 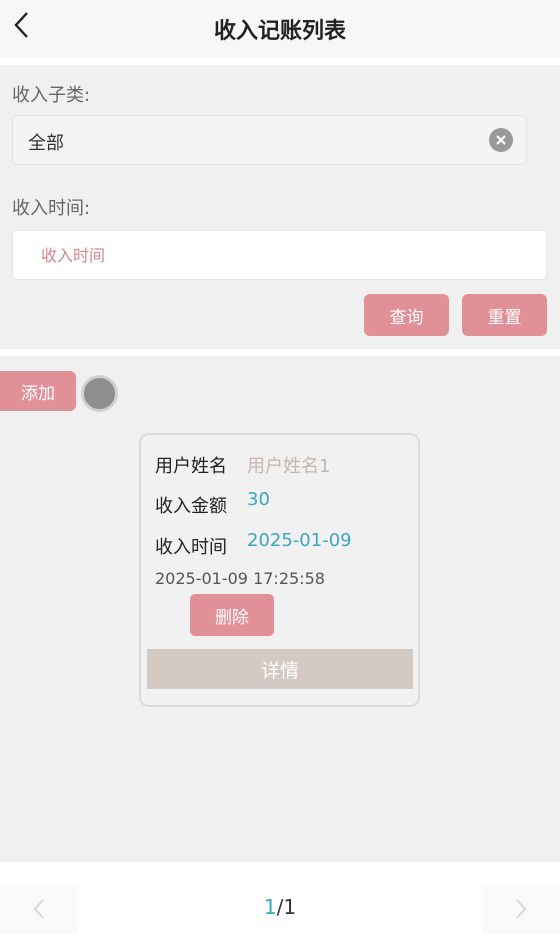 What do you see at coordinates (240, 578) in the screenshot?
I see `created-timestamp: 2025-01-09 17:25:58` at bounding box center [240, 578].